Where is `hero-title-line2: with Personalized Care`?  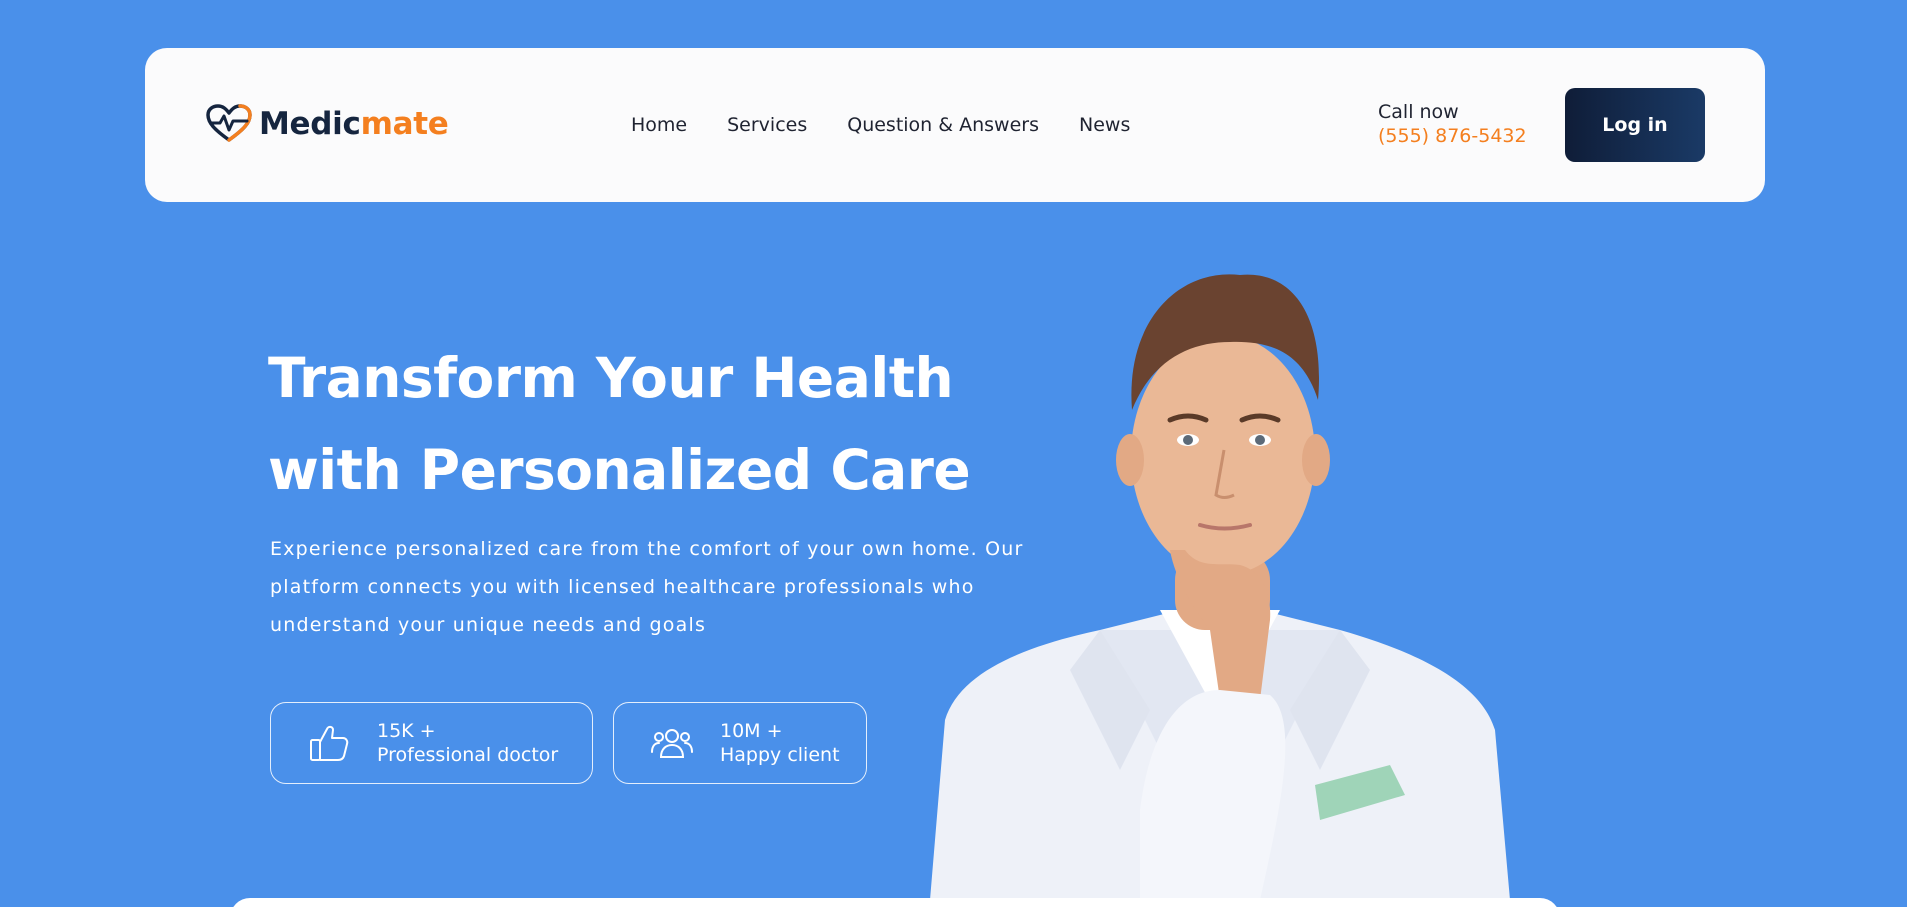 hero-title-line2: with Personalized Care is located at coordinates (619, 470).